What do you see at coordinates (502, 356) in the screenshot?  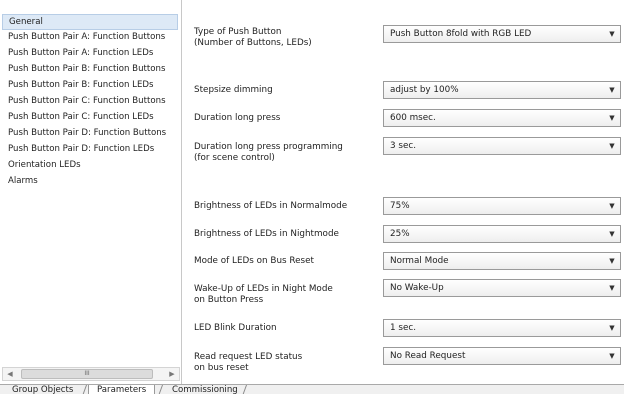 I see `read-request-led-status-dropdown: No Read Request ▼` at bounding box center [502, 356].